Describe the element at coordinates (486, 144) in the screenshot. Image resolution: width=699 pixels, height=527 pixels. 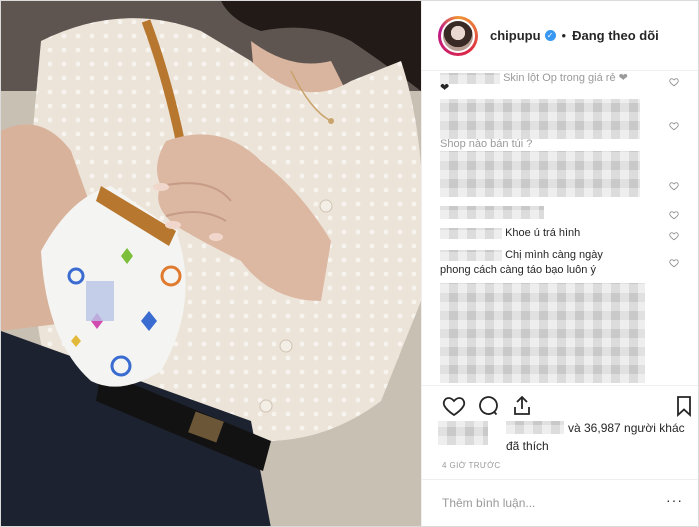
I see `comment-text: Shop nào bán túi ?` at that location.